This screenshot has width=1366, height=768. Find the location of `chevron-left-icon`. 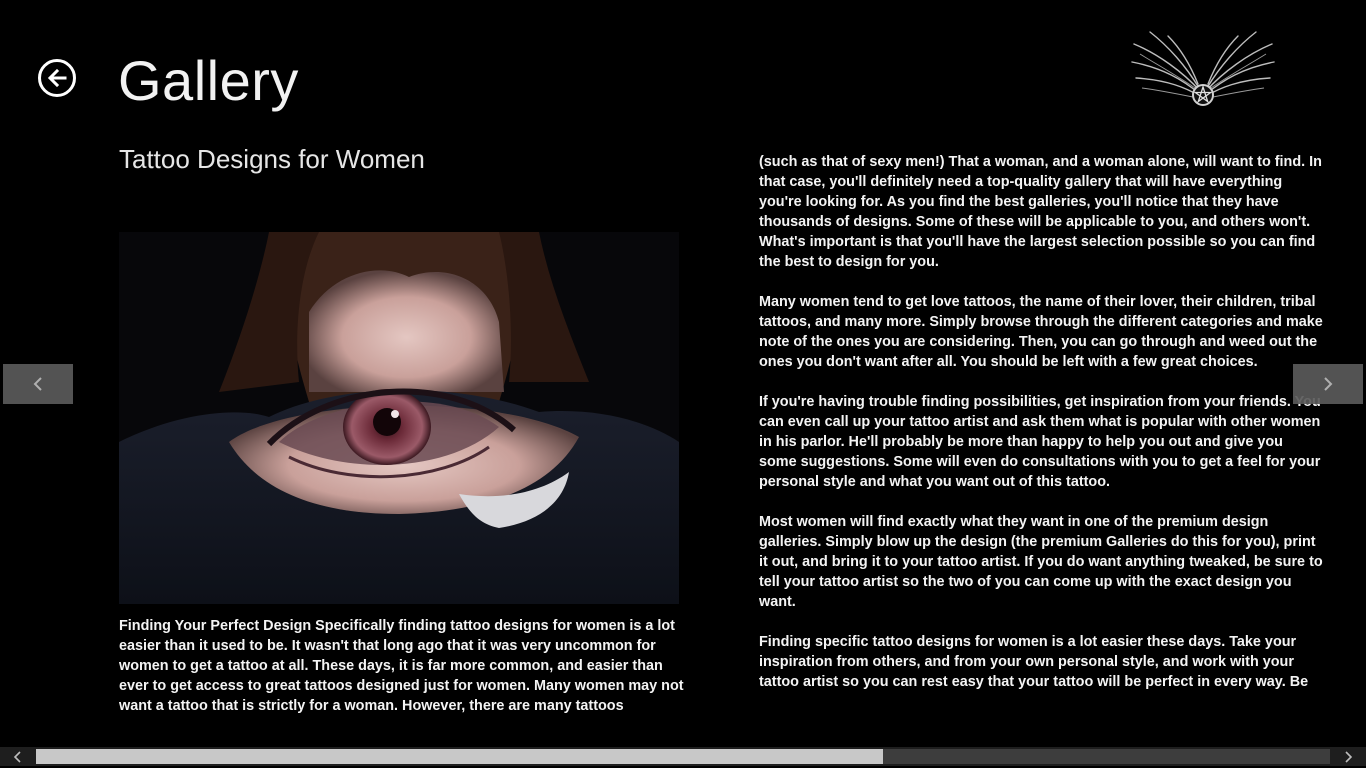

chevron-left-icon is located at coordinates (37, 384).